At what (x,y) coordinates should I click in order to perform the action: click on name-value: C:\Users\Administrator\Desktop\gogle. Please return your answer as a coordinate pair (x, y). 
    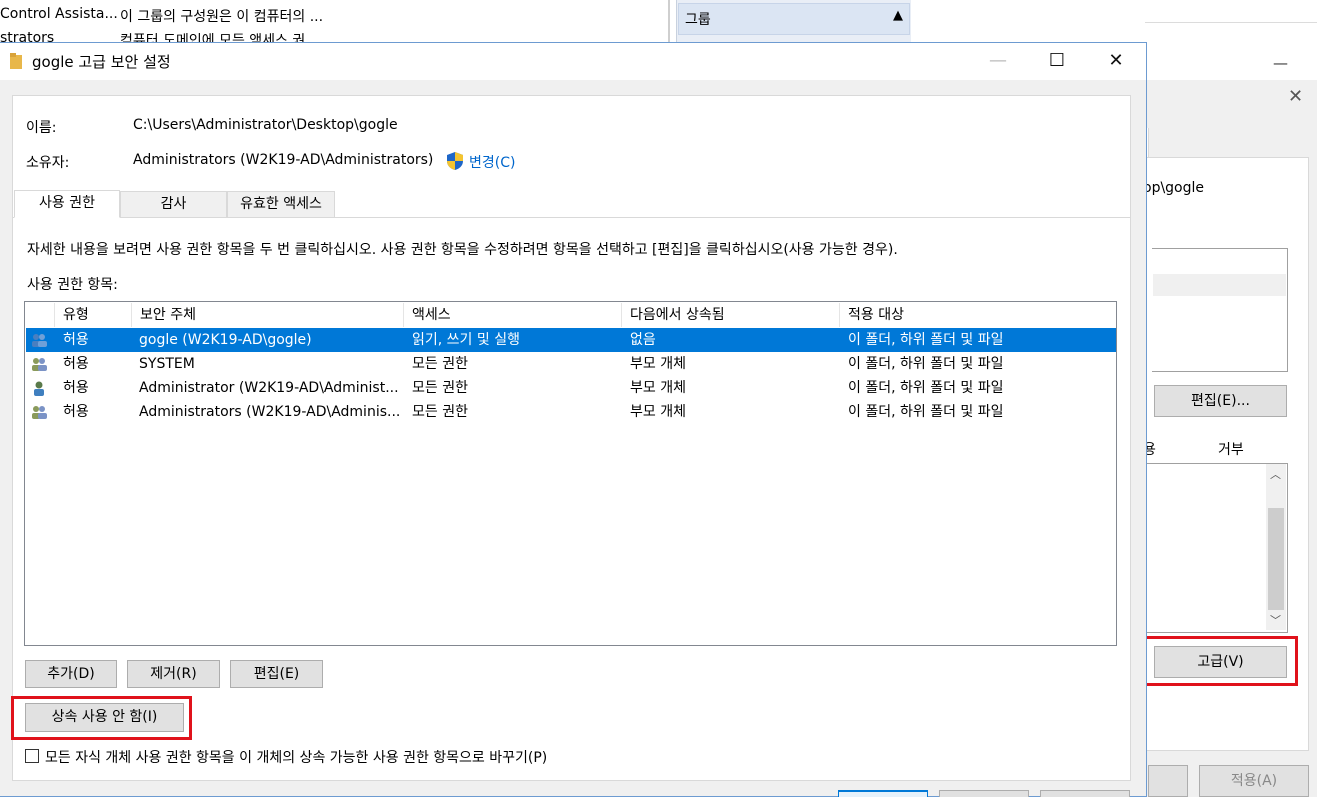
    Looking at the image, I should click on (265, 125).